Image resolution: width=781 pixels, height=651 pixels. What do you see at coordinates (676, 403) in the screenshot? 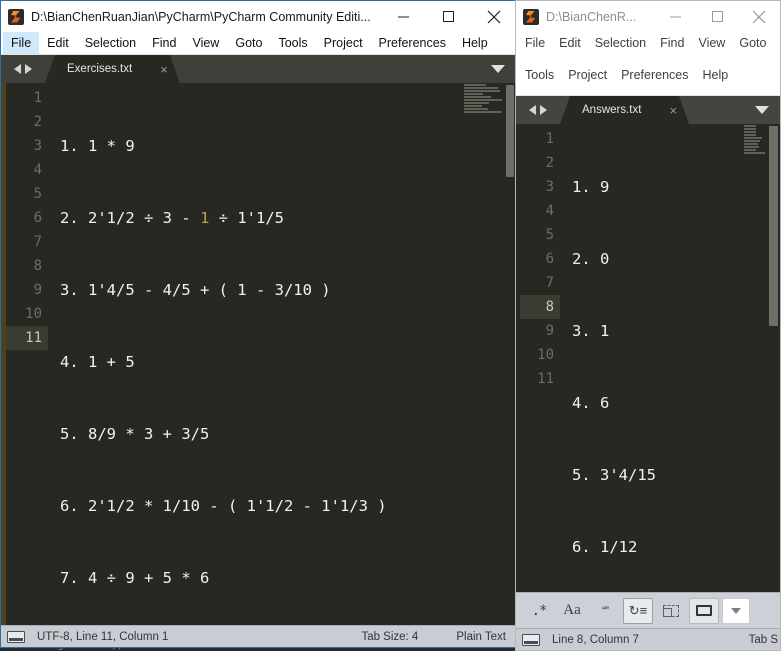
I see `code-line: 4. 6` at bounding box center [676, 403].